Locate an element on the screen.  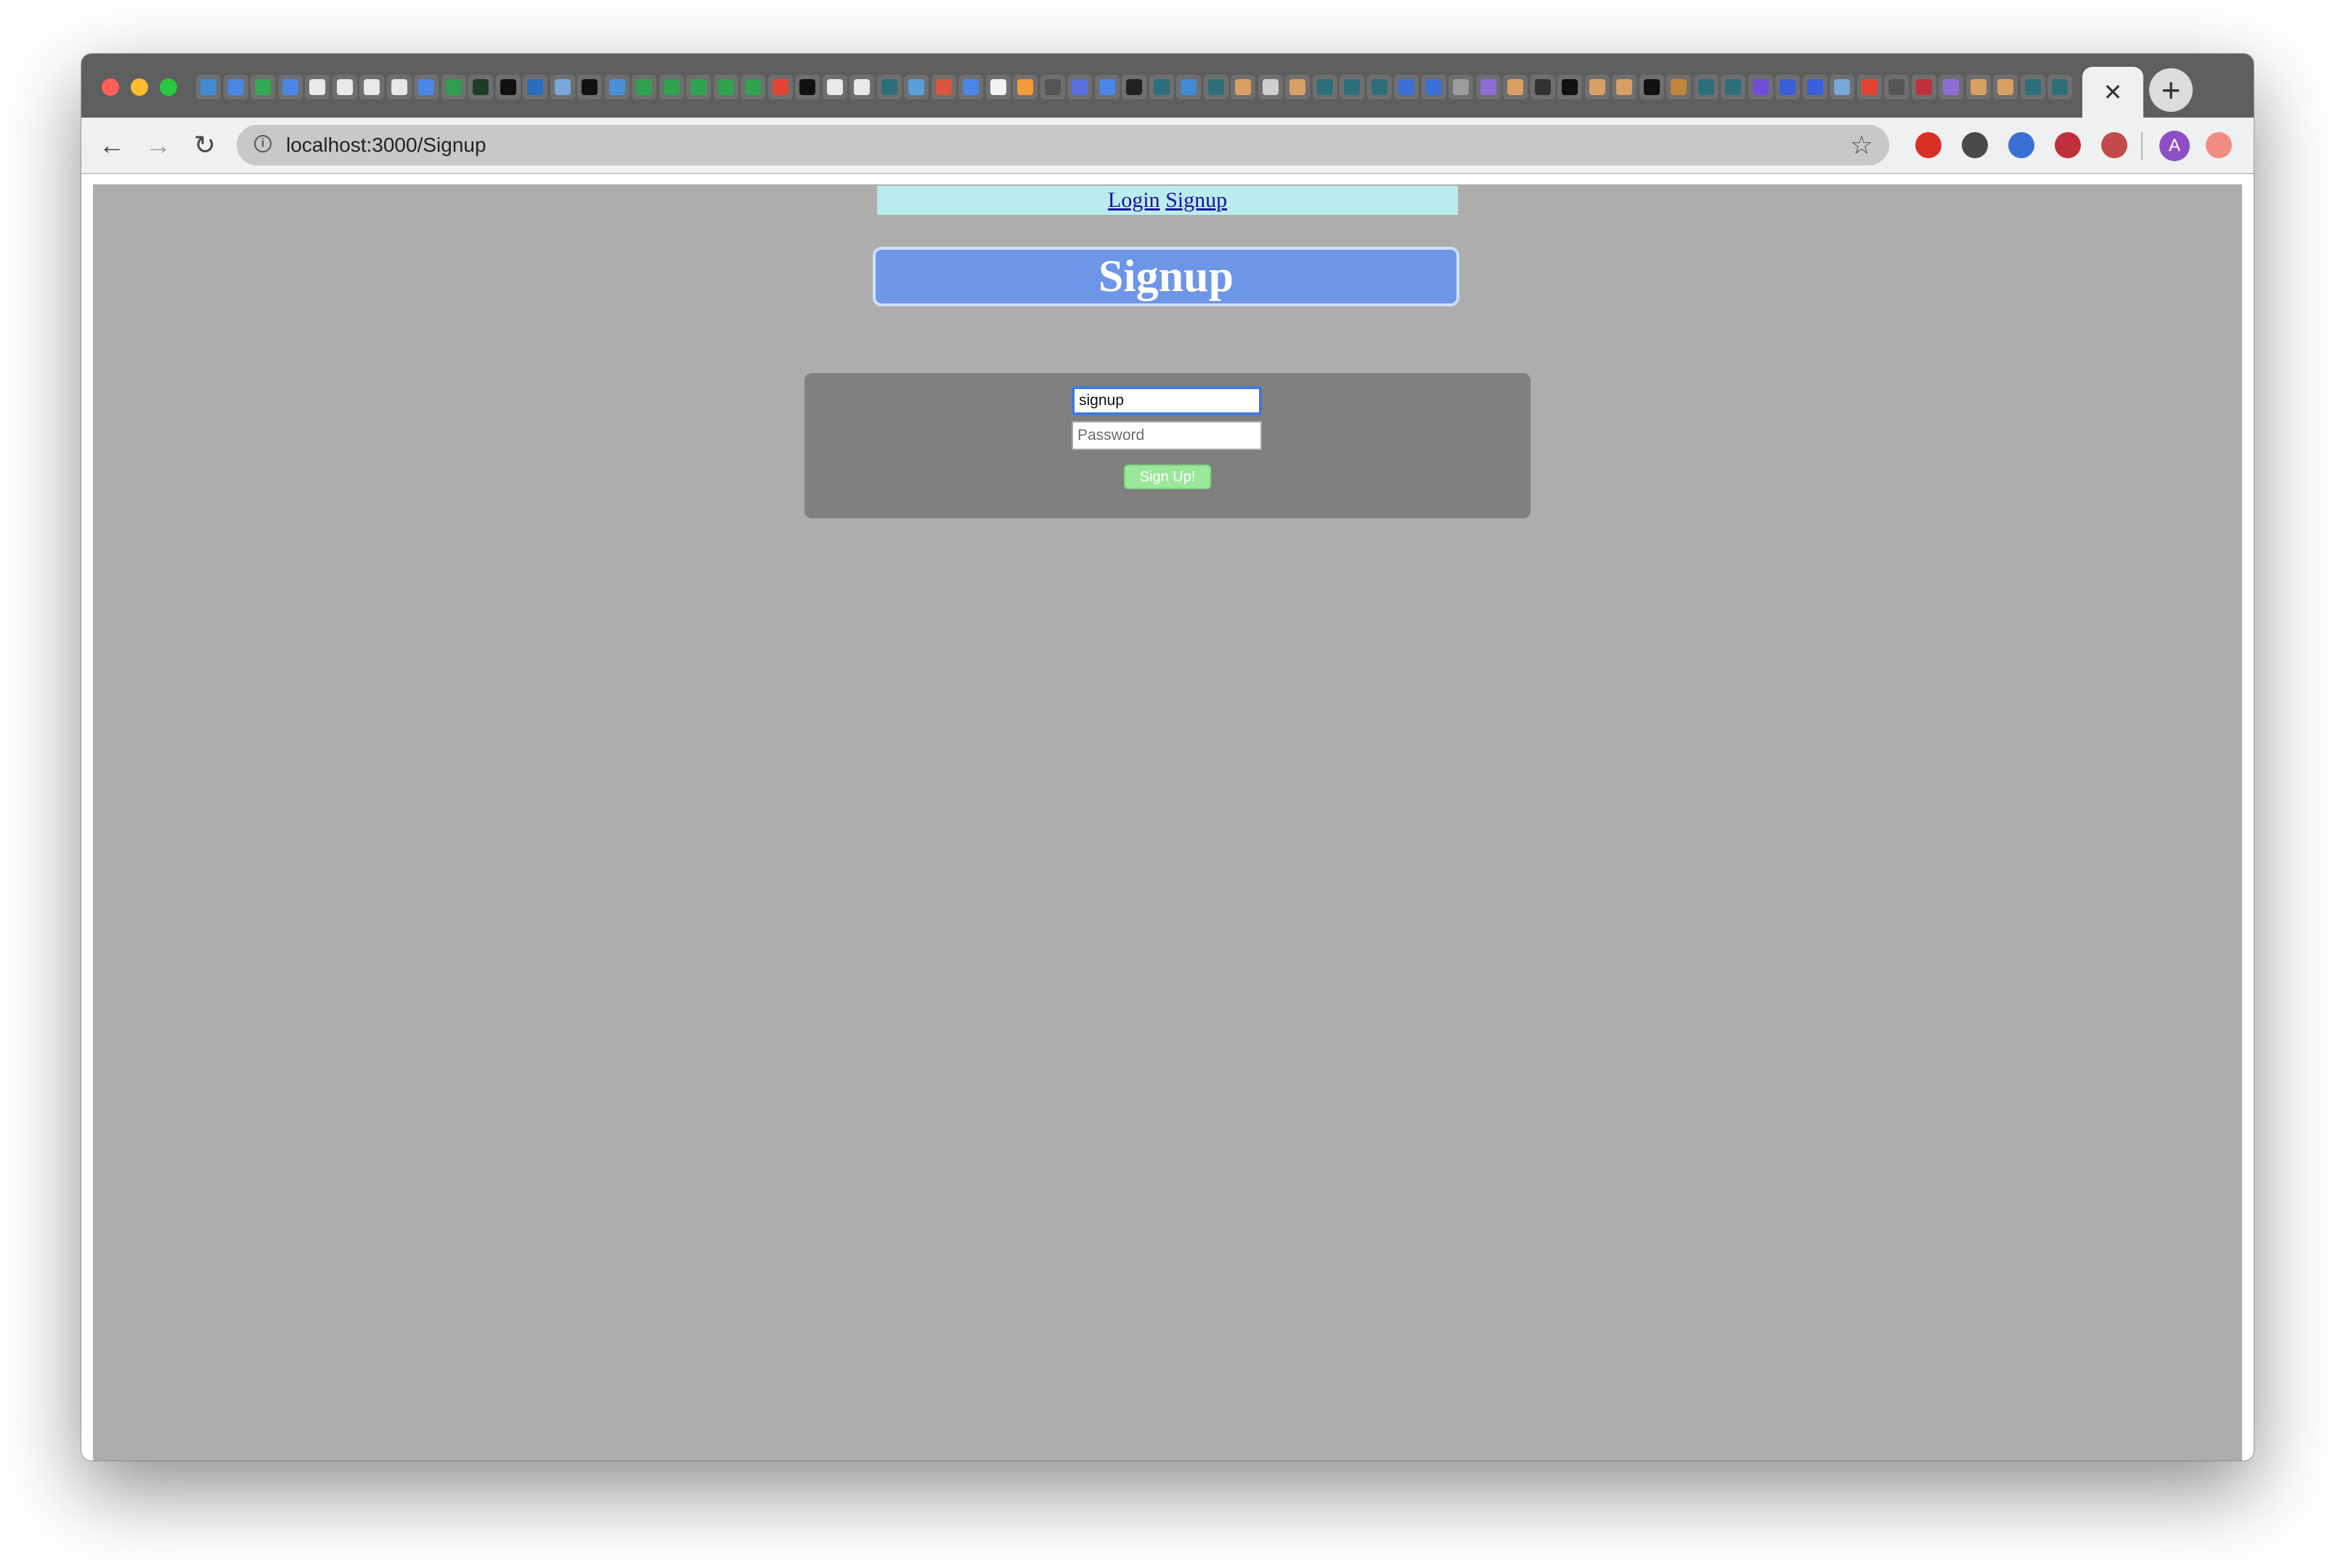
username-input is located at coordinates (1167, 401).